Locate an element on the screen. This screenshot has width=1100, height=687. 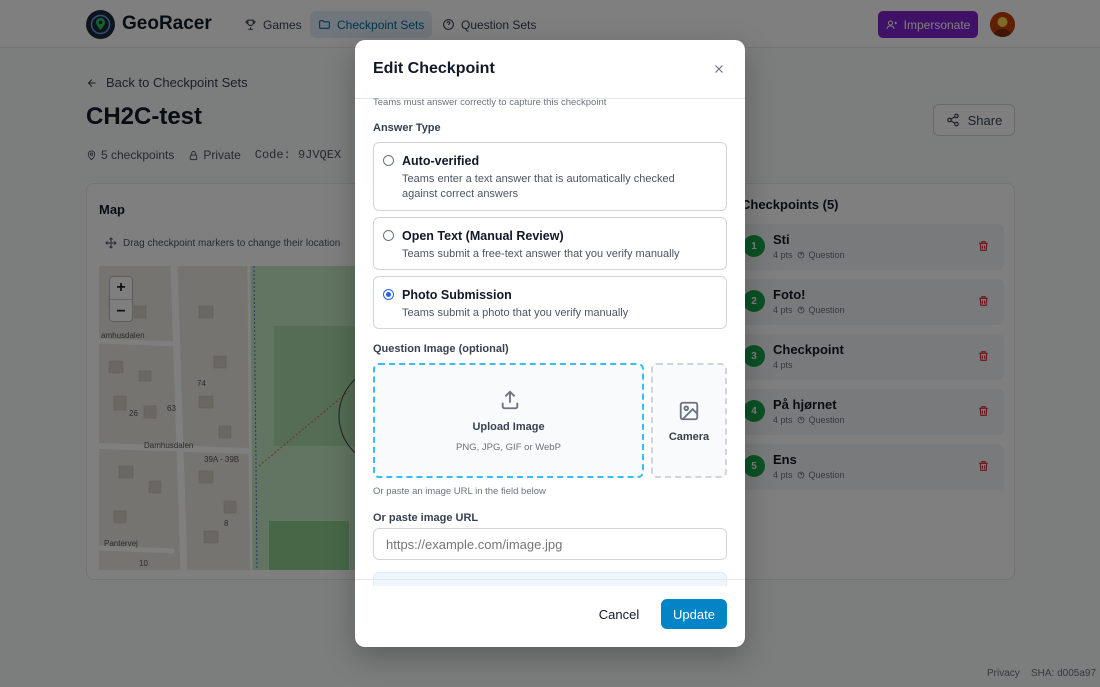
camera-button: Camera is located at coordinates (689, 420).